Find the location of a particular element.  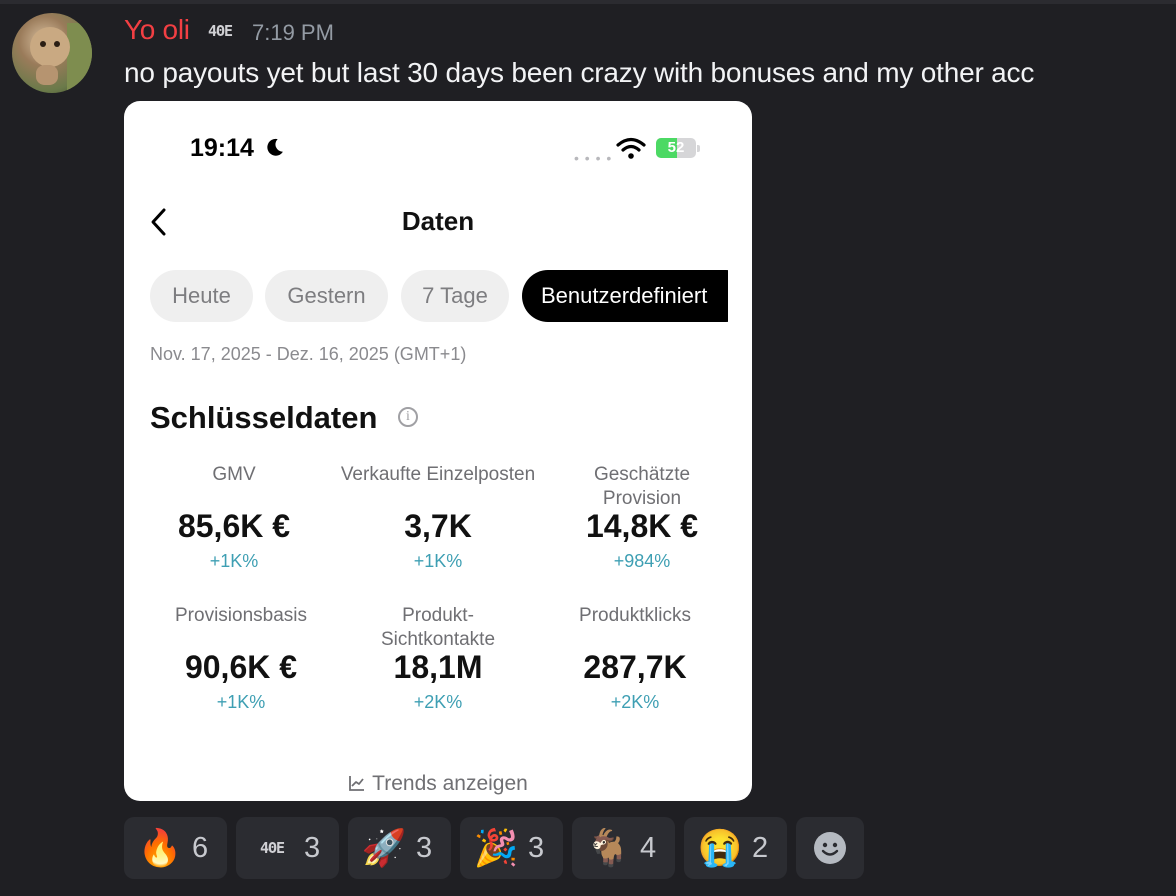

metric-value: 85,6K € is located at coordinates (234, 526).